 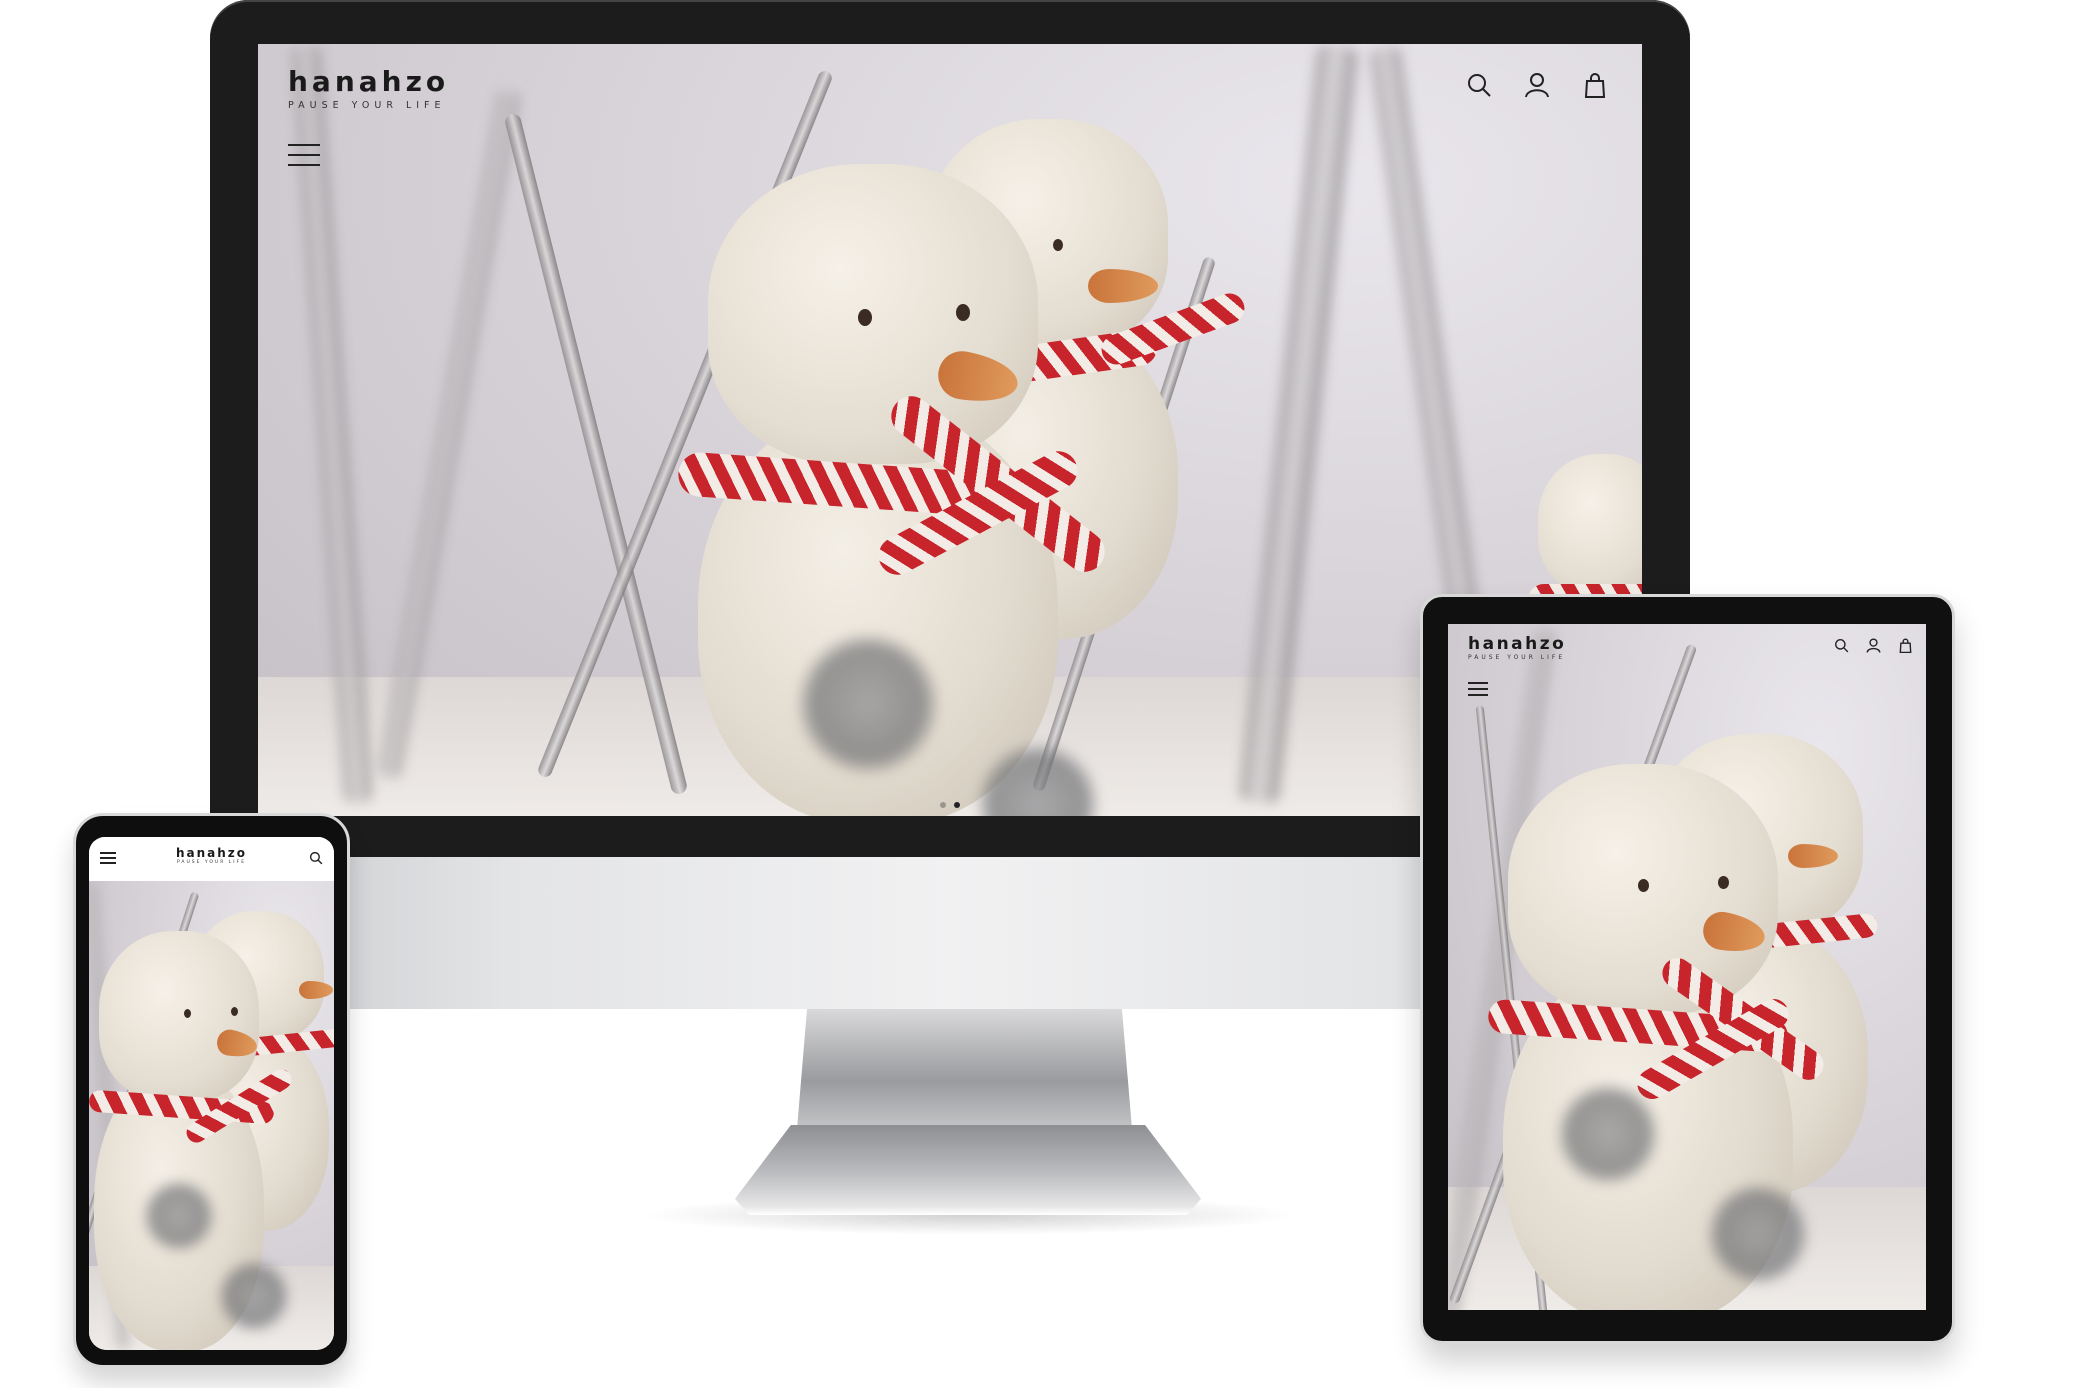 I want to click on phone-screen: hanahzo PAUSE YOUR LIFE, so click(x=211, y=1093).